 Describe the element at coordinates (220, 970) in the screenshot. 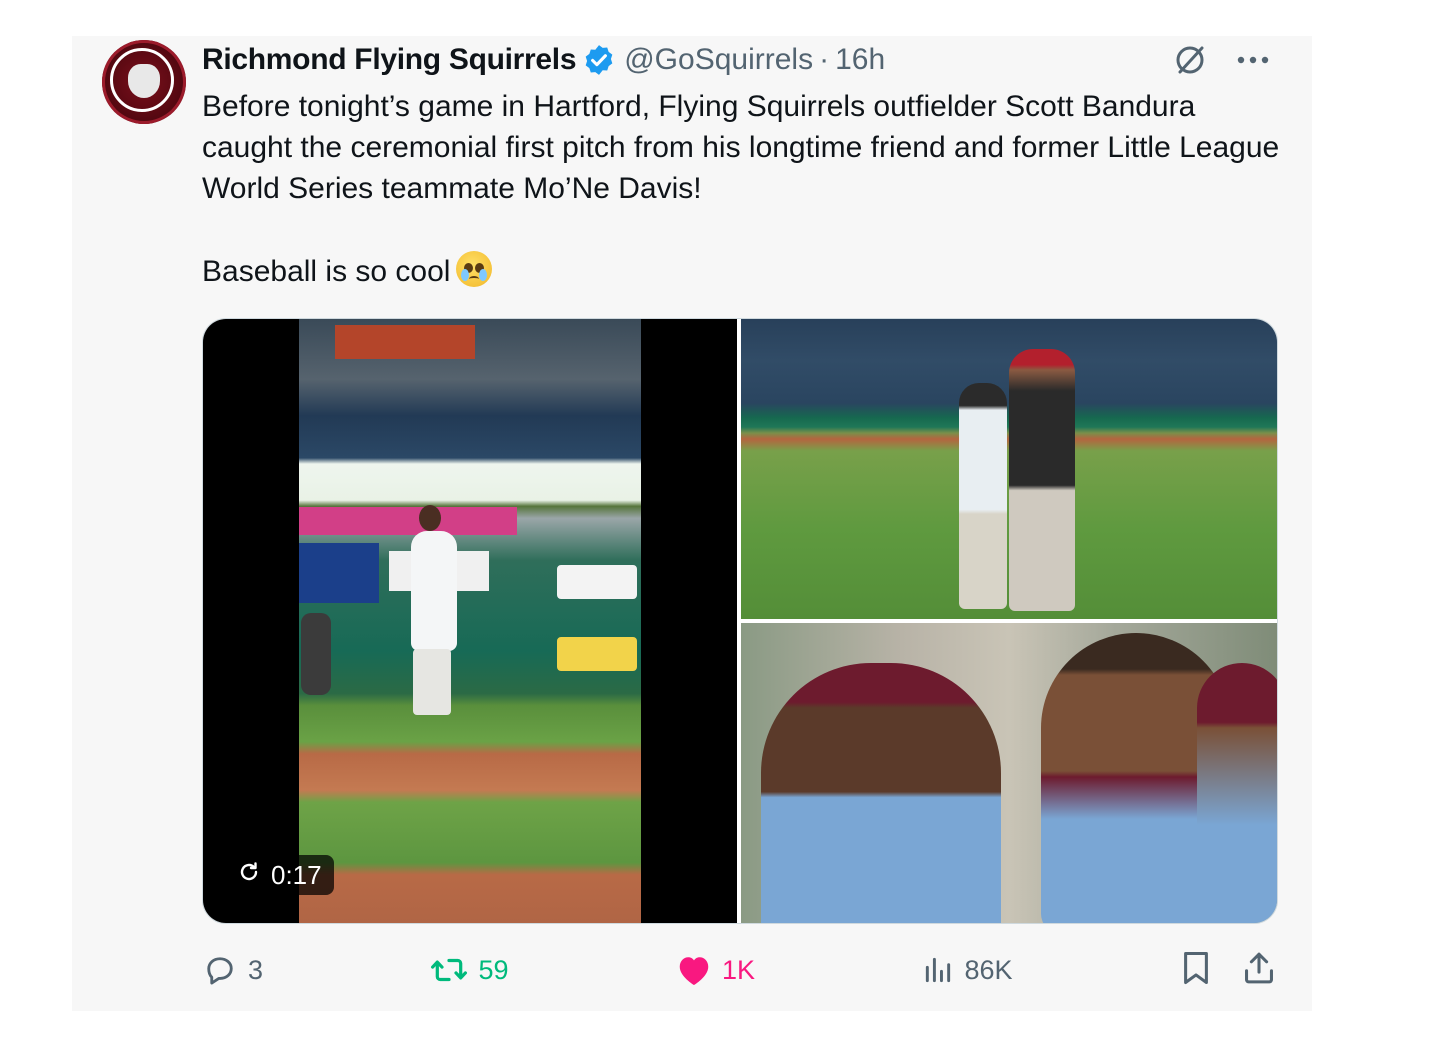

I see `reply-icon` at that location.